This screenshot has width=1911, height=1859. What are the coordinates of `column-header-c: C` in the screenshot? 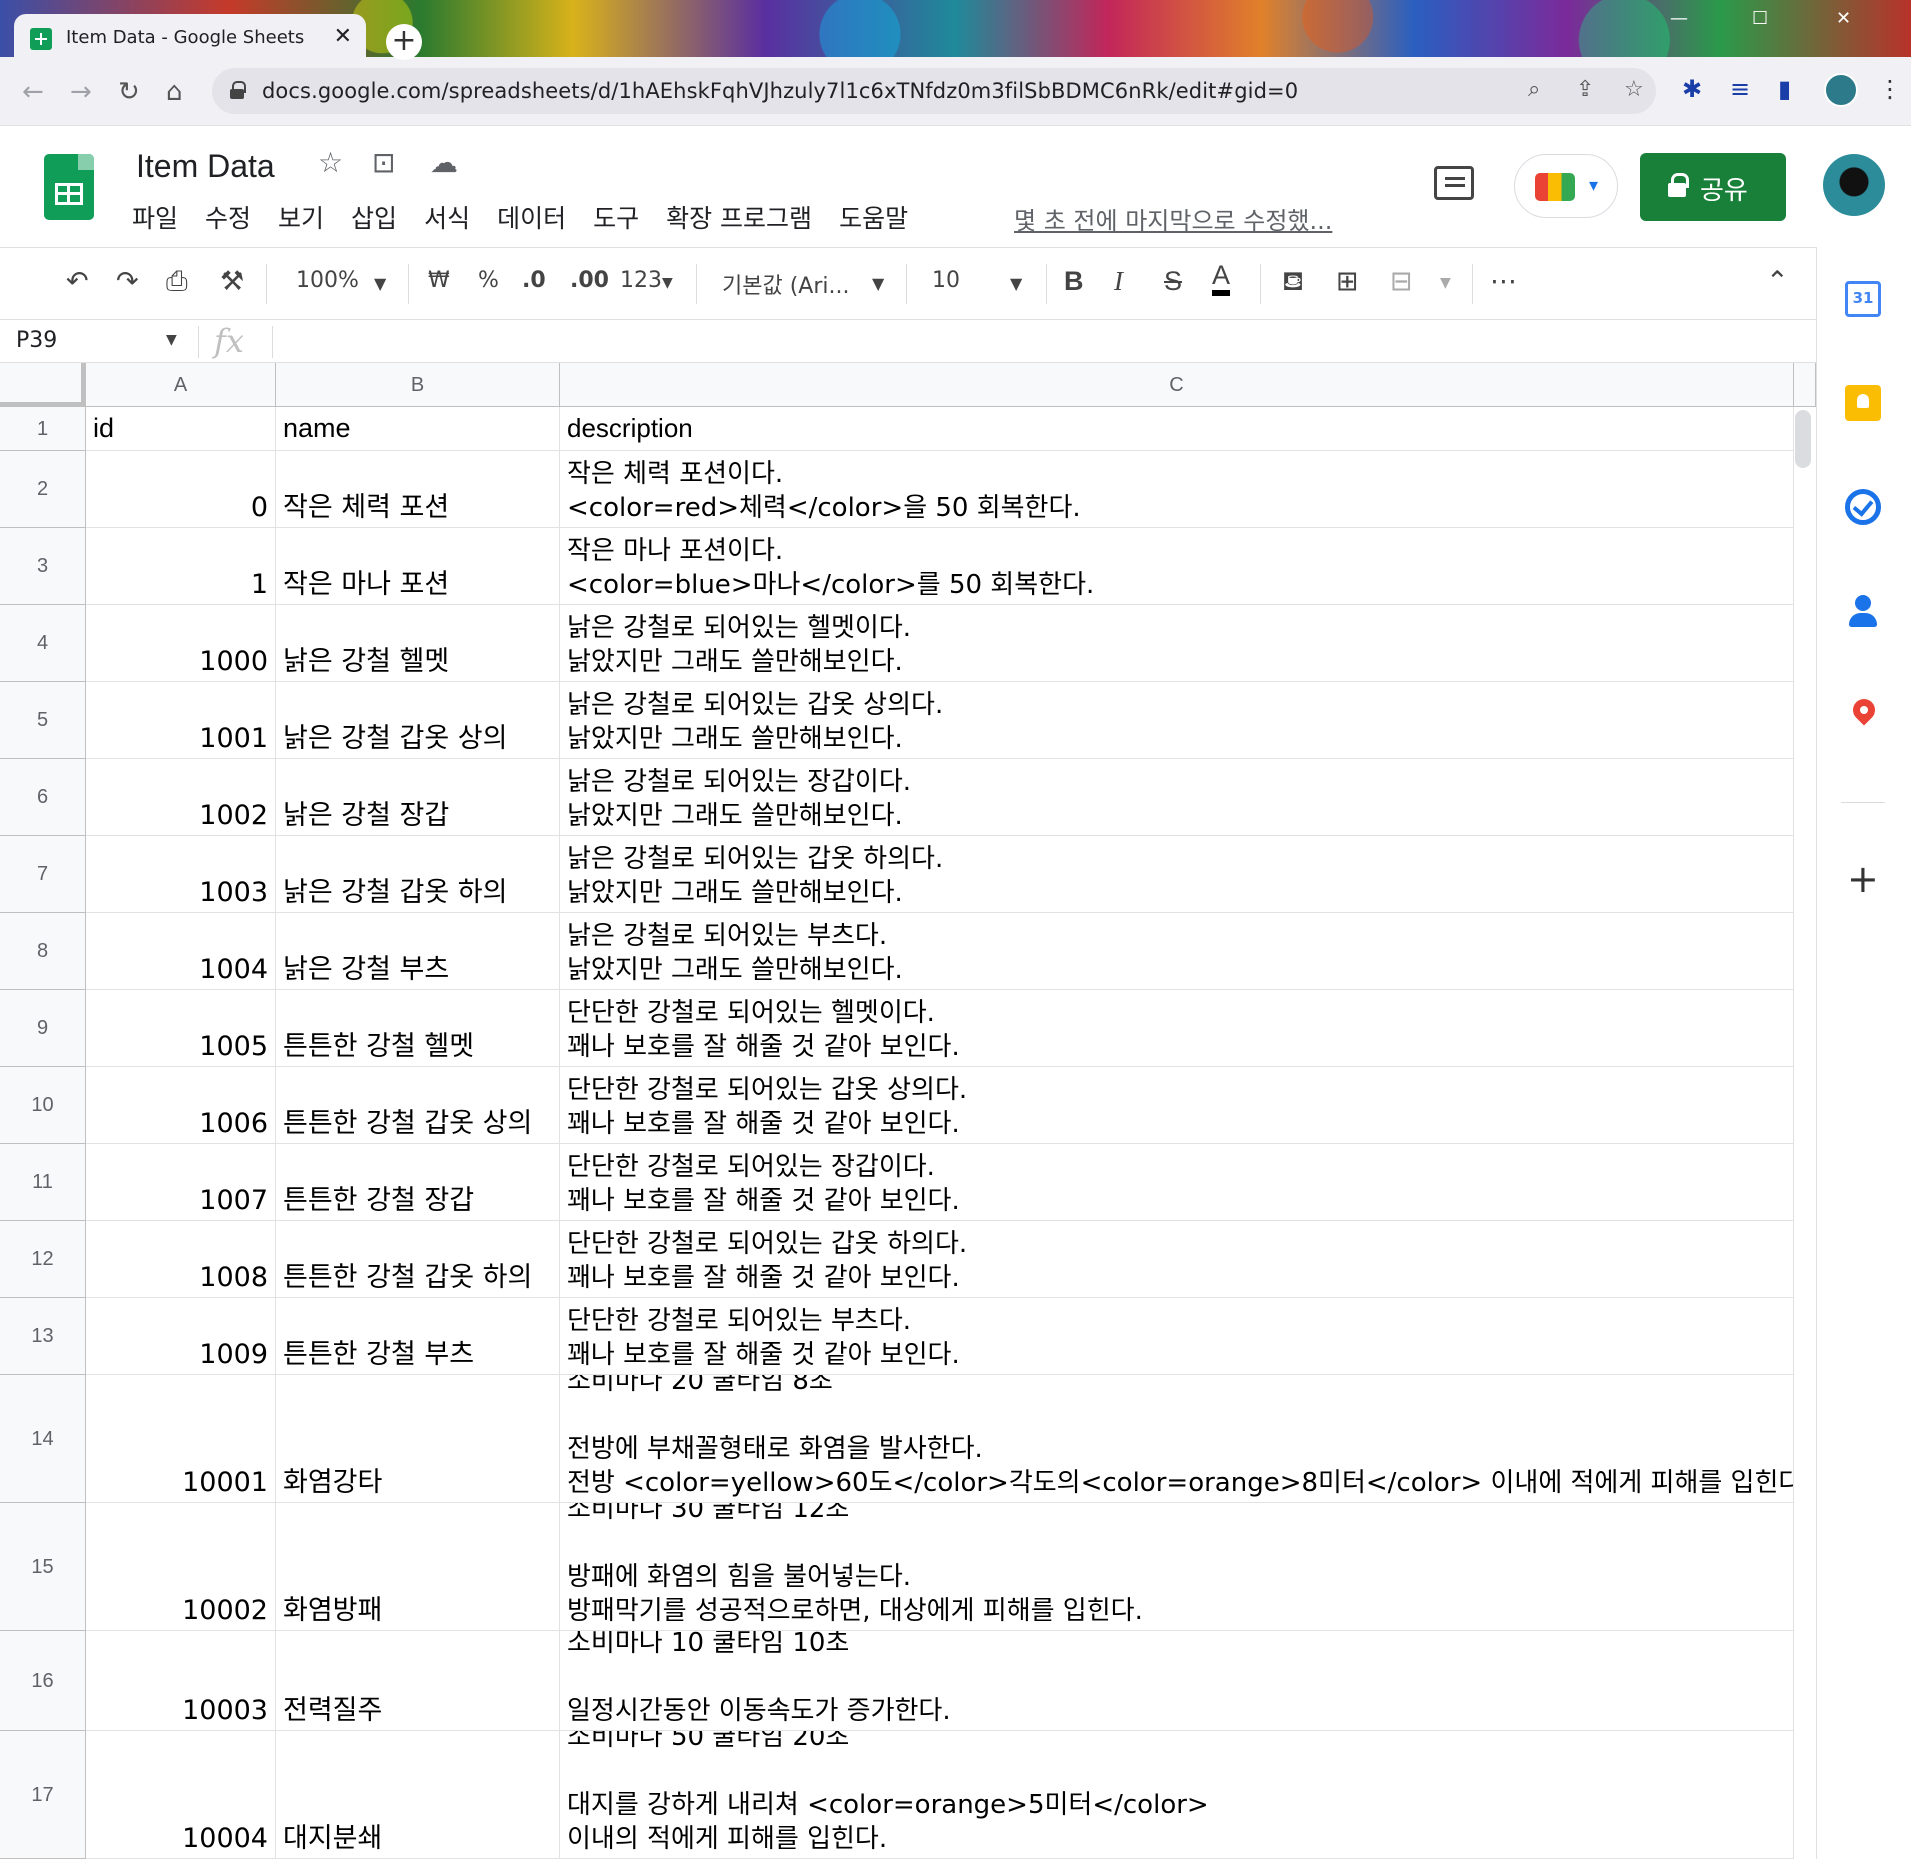 It's located at (1177, 385).